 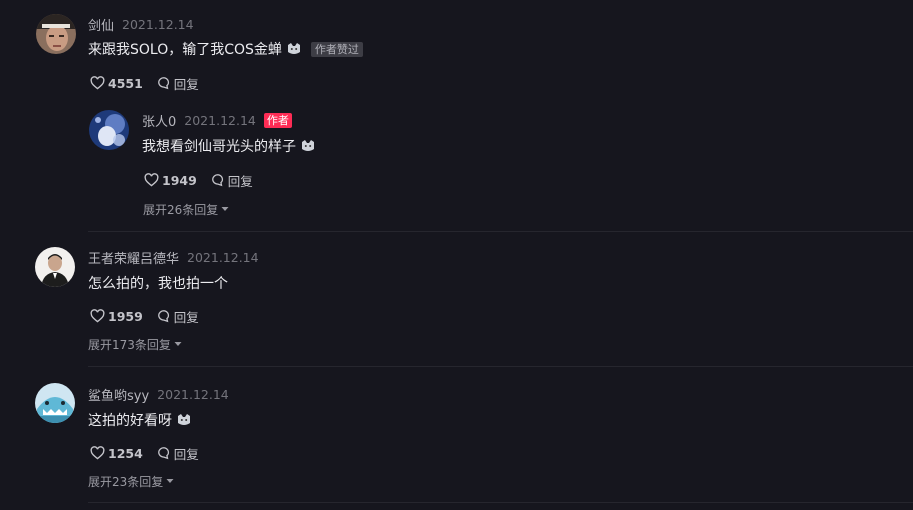 I want to click on reply-header: 张人0 2021.12.14 作者, so click(x=217, y=120).